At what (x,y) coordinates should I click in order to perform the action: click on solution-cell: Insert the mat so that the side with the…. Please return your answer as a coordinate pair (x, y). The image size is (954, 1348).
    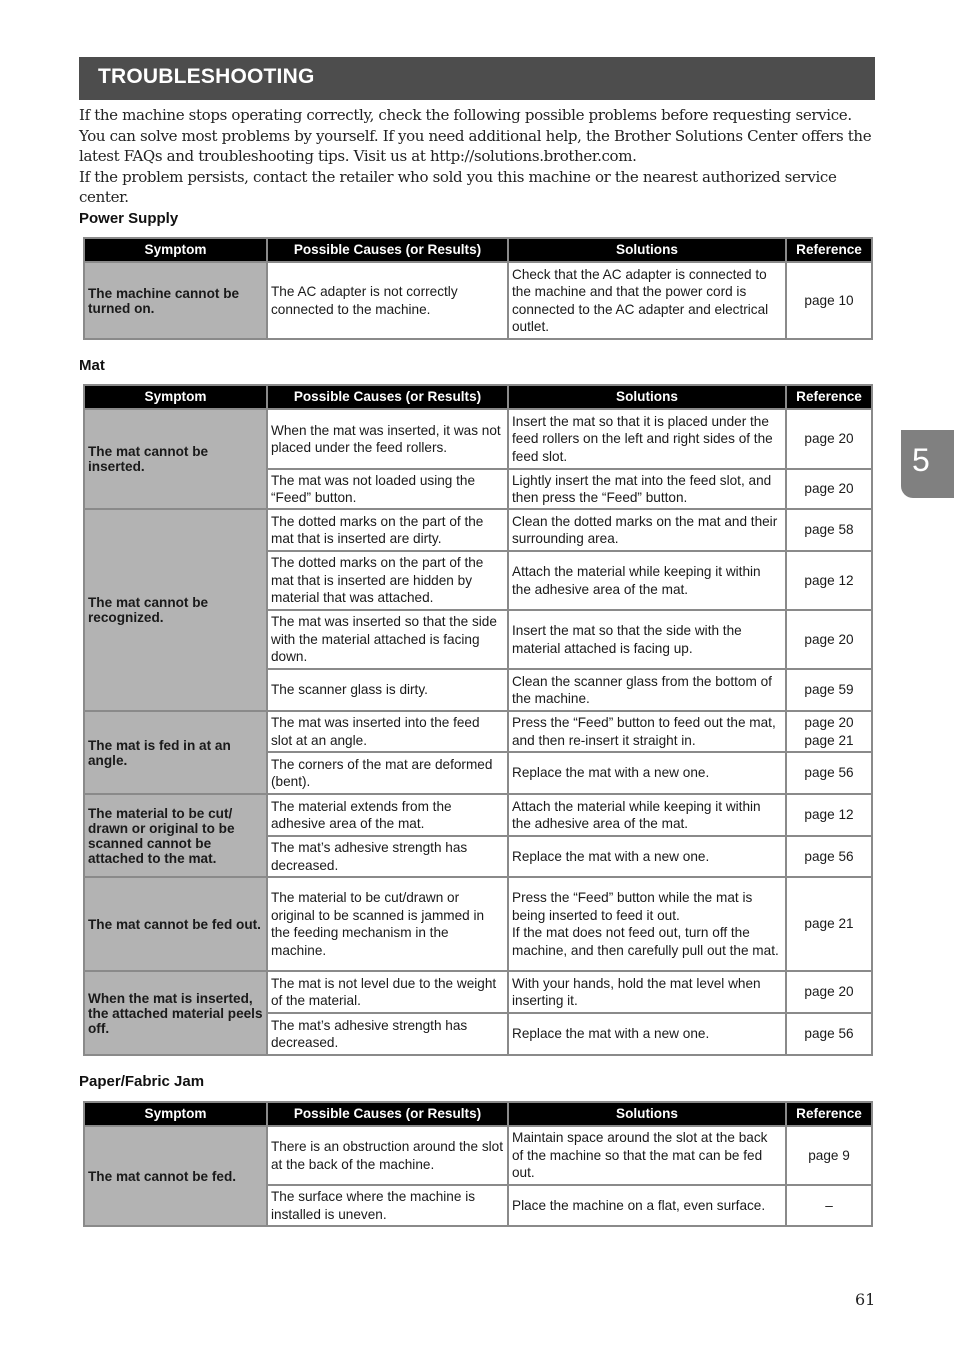
    Looking at the image, I should click on (647, 639).